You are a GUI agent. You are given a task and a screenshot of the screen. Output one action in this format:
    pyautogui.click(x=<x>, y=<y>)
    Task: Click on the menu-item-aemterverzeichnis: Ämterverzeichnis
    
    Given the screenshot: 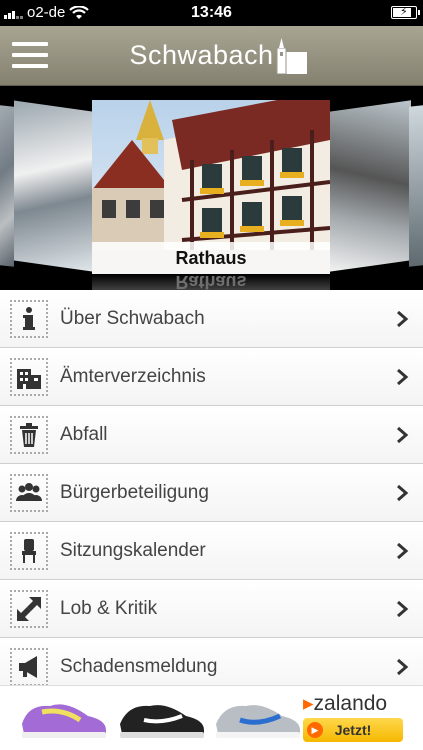 What is the action you would take?
    pyautogui.click(x=211, y=377)
    